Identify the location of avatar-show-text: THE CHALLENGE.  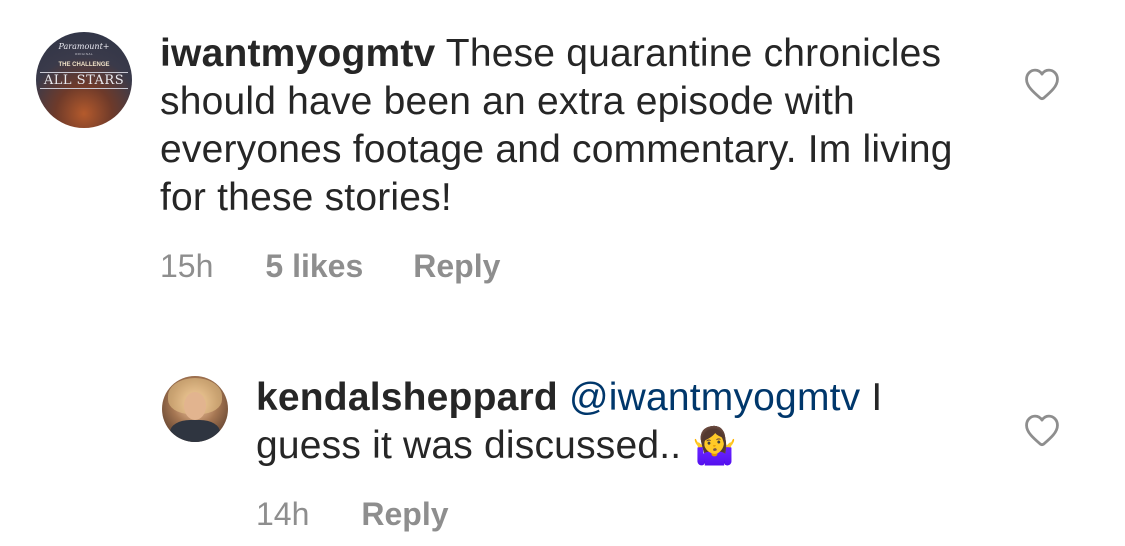
(84, 65).